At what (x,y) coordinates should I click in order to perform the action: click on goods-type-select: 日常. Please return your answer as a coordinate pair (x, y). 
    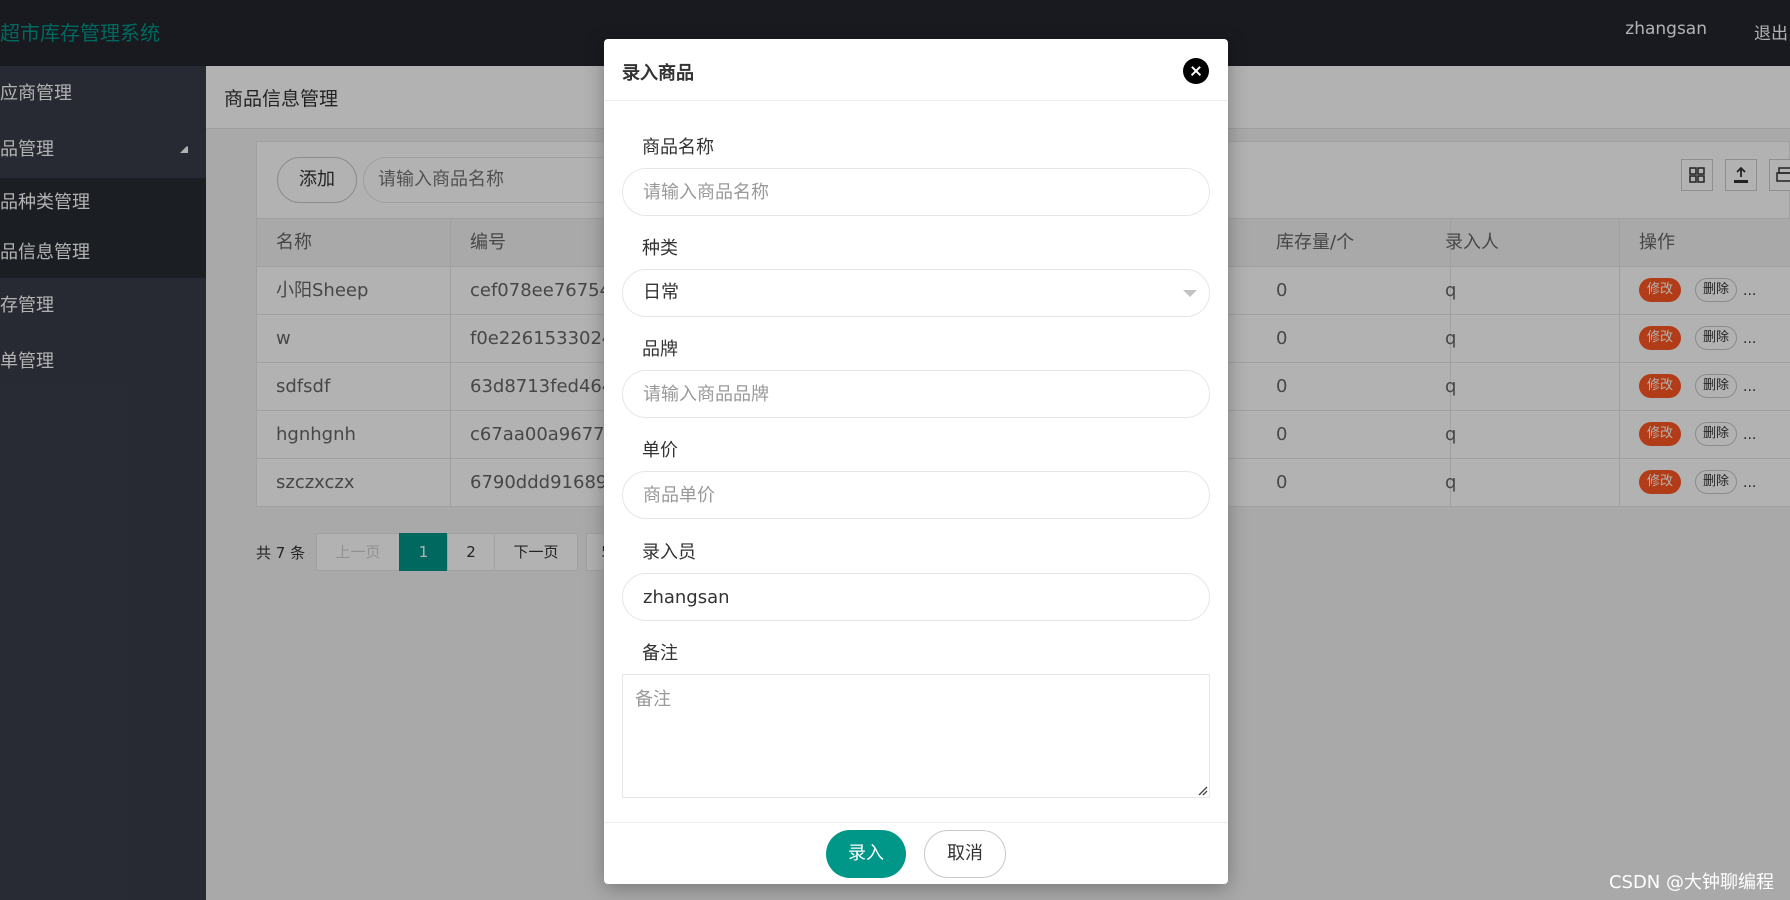
    Looking at the image, I should click on (916, 293).